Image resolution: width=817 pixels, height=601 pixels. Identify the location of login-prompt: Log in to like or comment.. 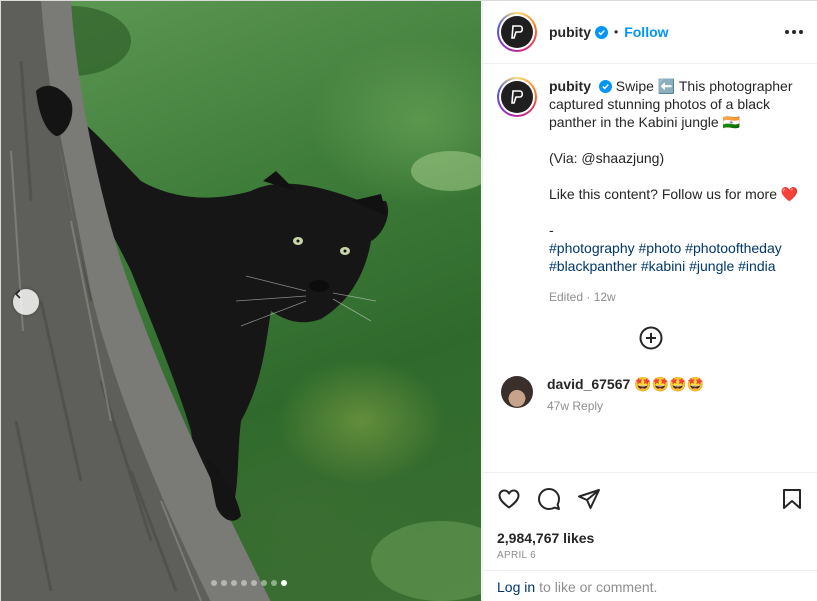
(650, 585).